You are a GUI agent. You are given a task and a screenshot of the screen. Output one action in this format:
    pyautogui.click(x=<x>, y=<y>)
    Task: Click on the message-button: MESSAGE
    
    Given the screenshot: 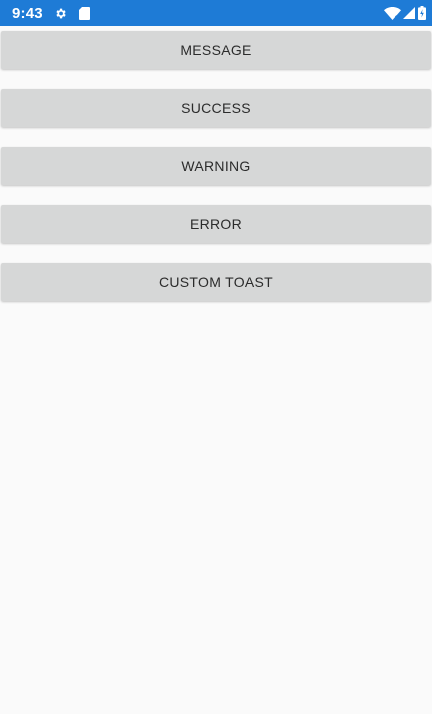 What is the action you would take?
    pyautogui.click(x=216, y=50)
    